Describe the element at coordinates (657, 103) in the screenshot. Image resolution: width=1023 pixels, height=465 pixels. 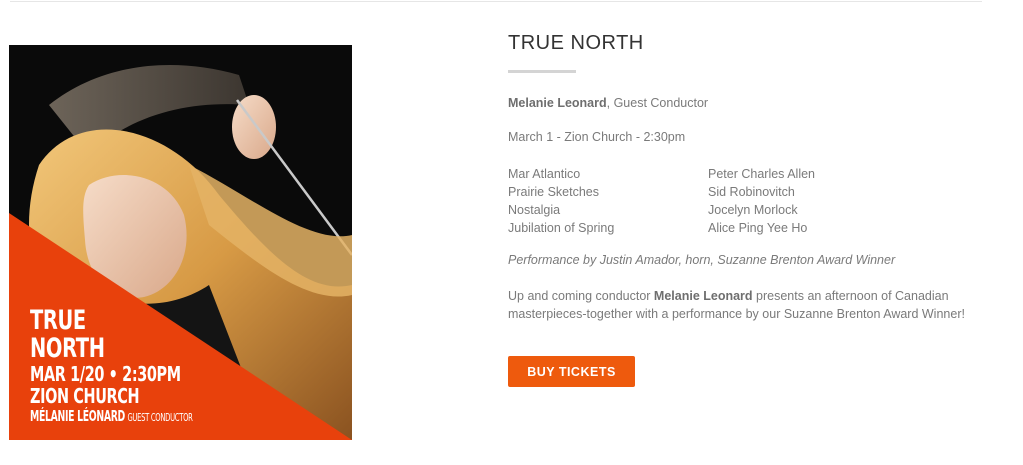
I see `conductor-role: , Guest Conductor` at that location.